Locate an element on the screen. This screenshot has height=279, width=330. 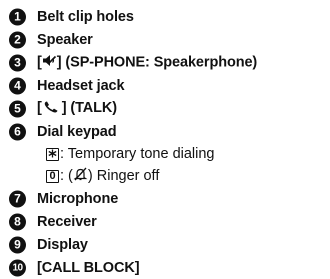
legend-item: 8 Receiver is located at coordinates (167, 221).